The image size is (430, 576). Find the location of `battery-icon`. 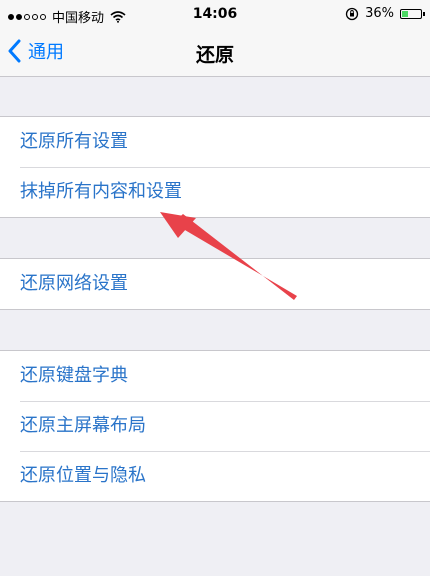

battery-icon is located at coordinates (412, 13).